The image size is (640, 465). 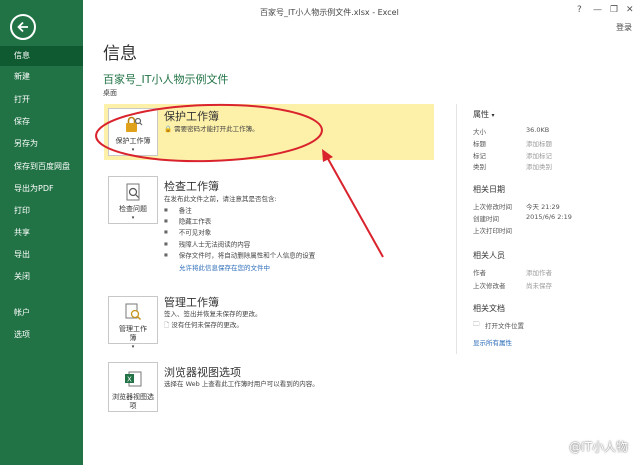 I want to click on related-dates-header: 相关日期, so click(x=489, y=189).